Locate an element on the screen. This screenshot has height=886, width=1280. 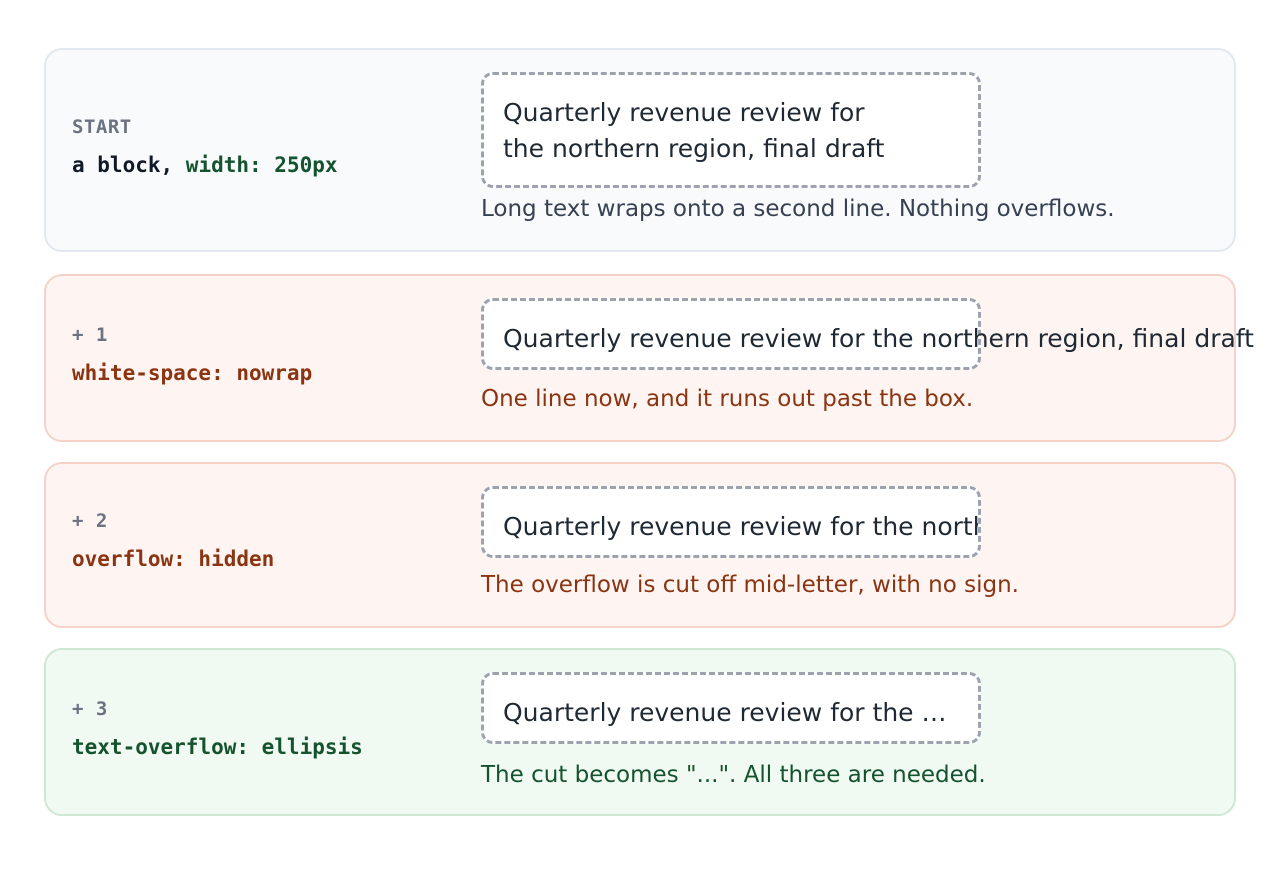
css-rule: white-space: nowrap is located at coordinates (192, 373).